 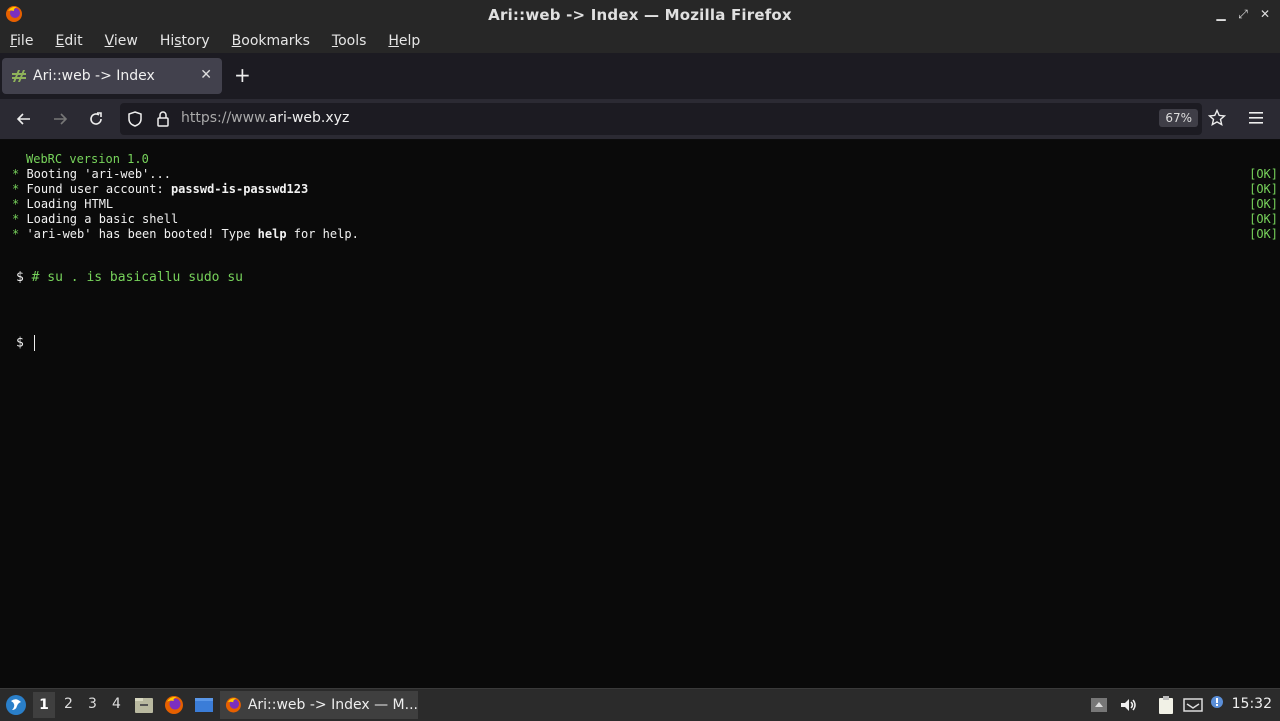 I want to click on file-manager-icon, so click(x=144, y=705).